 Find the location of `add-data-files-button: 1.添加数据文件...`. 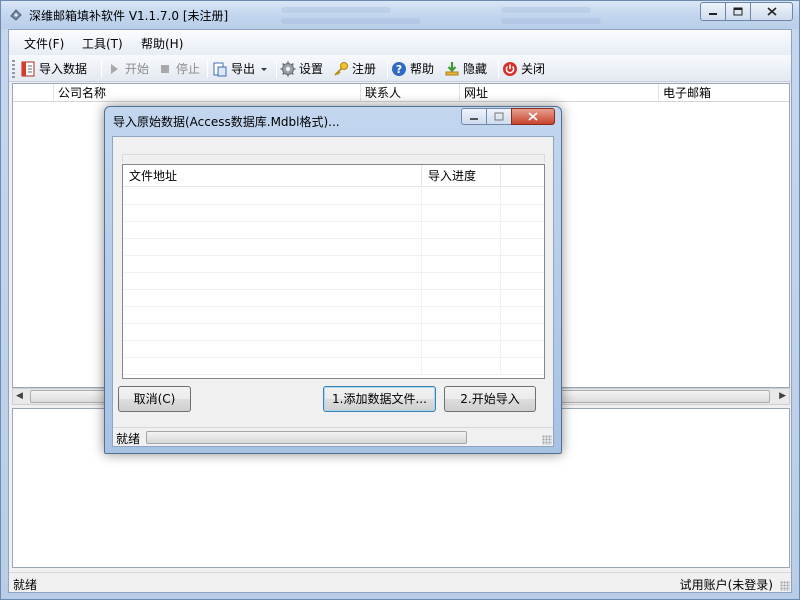

add-data-files-button: 1.添加数据文件... is located at coordinates (379, 399).